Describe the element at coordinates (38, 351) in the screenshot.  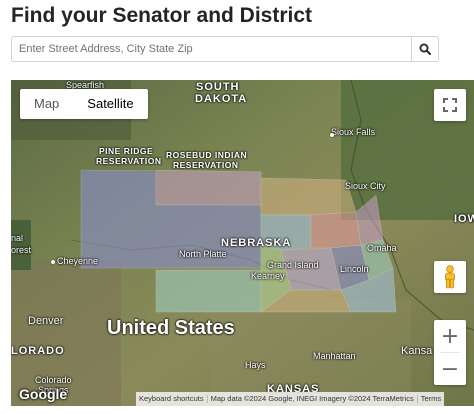
I see `state-label: LORADO` at that location.